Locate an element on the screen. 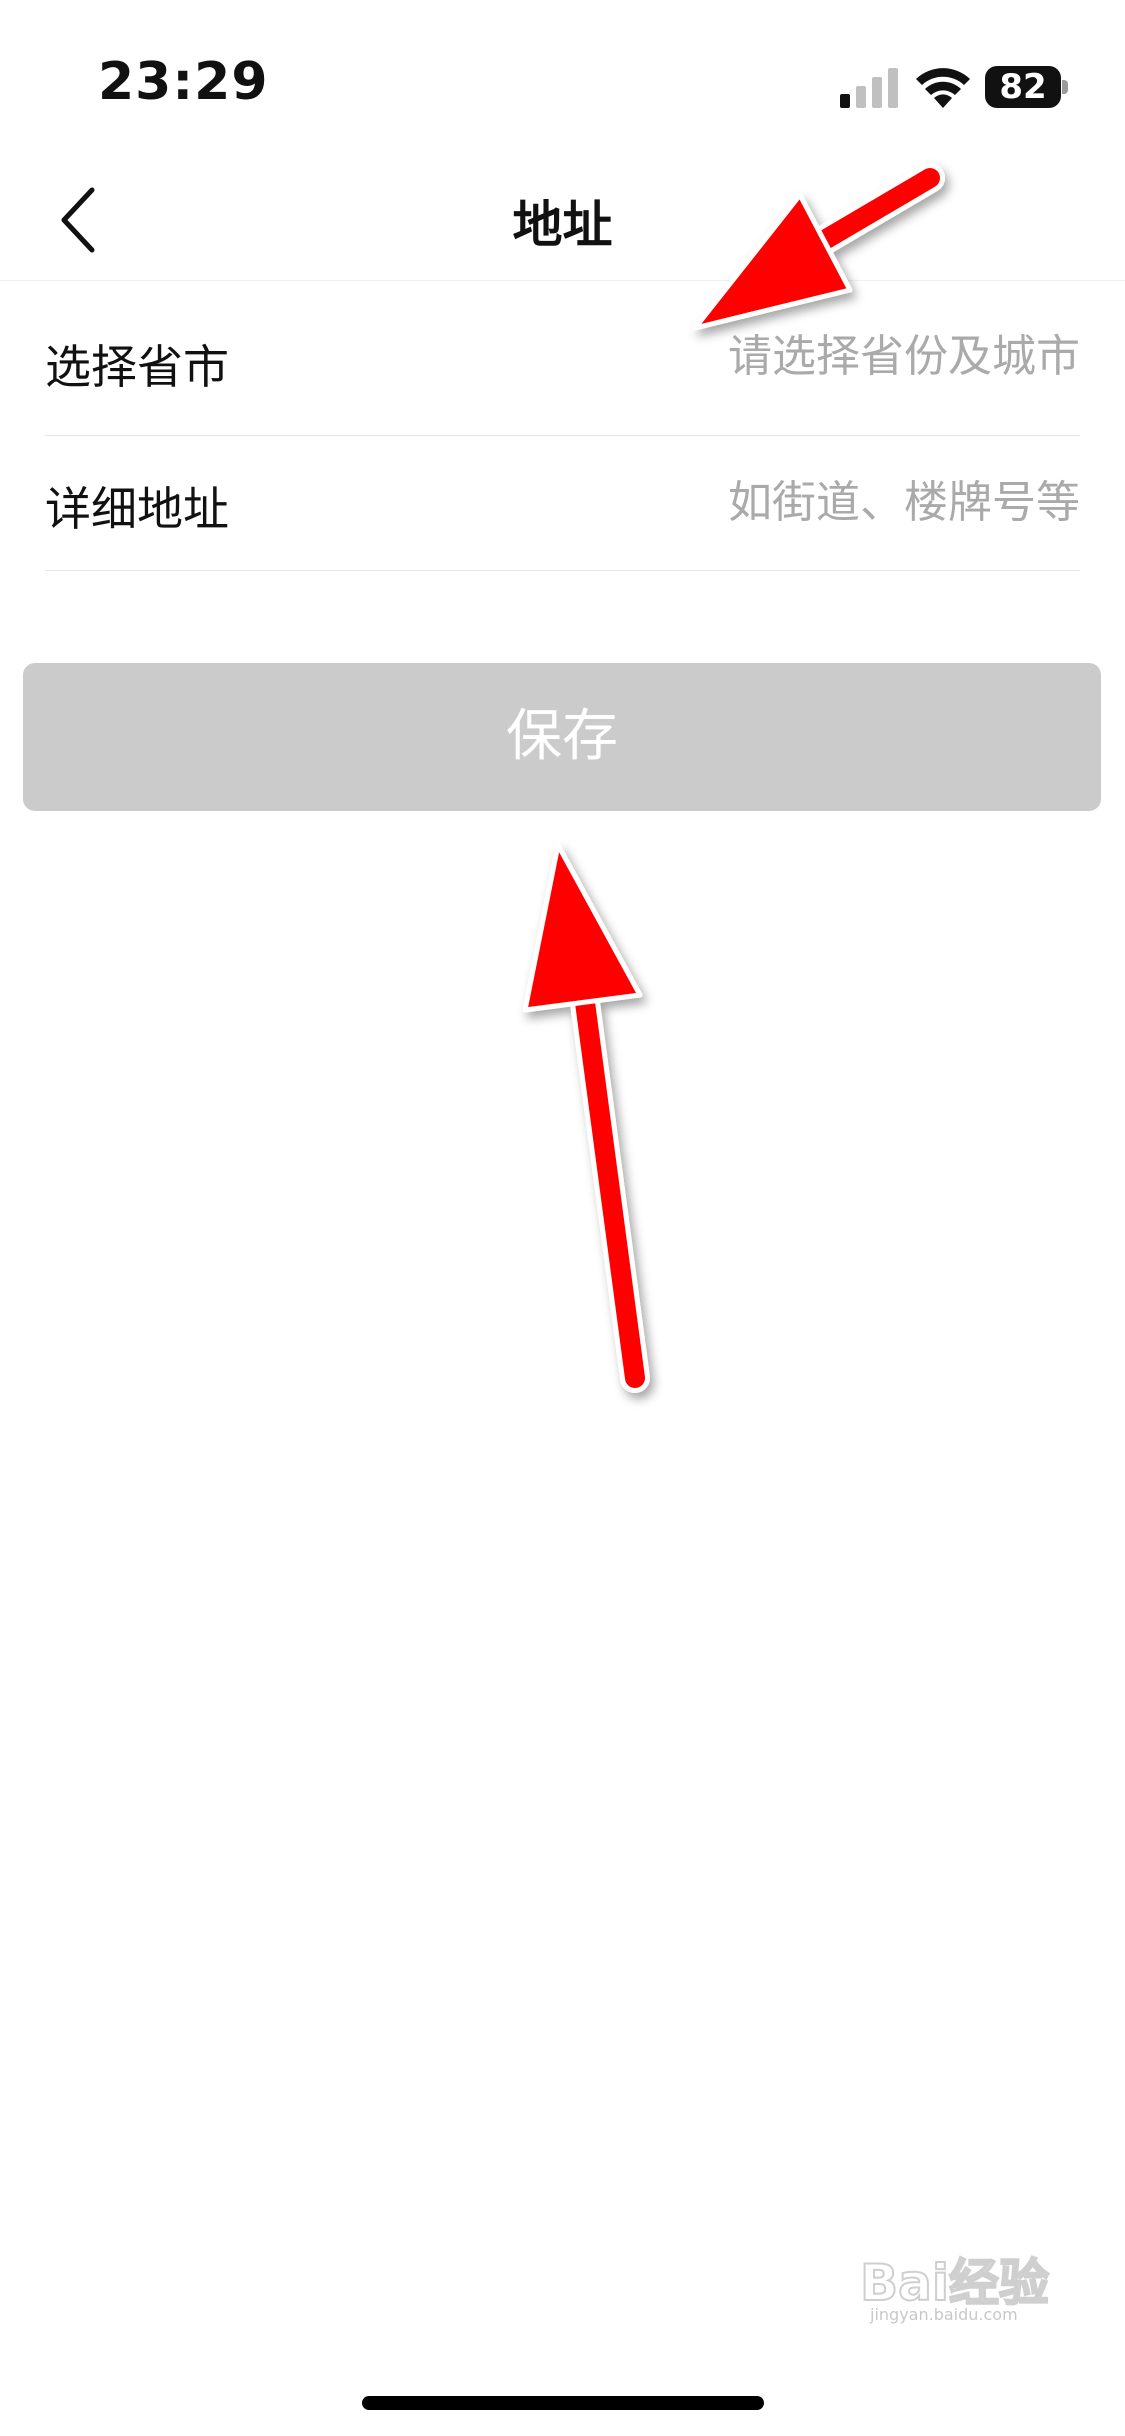 The height and width of the screenshot is (2436, 1125). save-button: 保存 is located at coordinates (562, 737).